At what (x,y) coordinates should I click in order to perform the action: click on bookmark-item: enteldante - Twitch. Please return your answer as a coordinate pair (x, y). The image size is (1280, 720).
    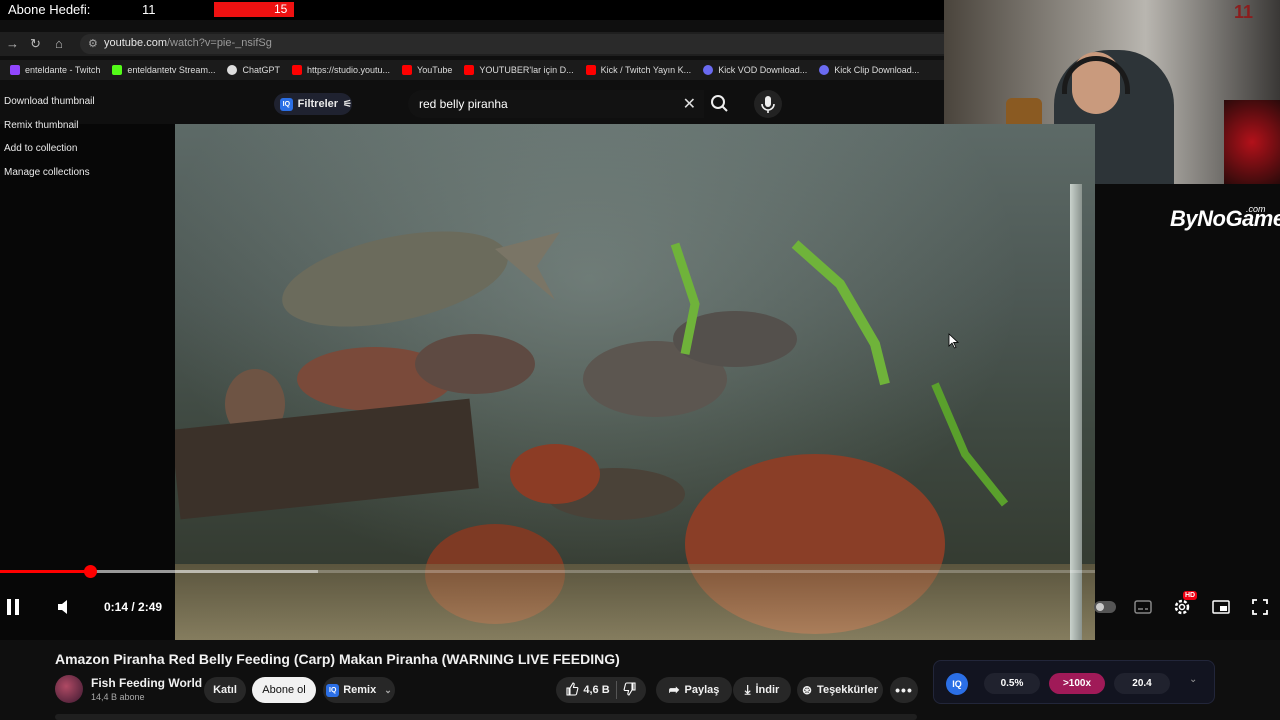
    Looking at the image, I should click on (55, 70).